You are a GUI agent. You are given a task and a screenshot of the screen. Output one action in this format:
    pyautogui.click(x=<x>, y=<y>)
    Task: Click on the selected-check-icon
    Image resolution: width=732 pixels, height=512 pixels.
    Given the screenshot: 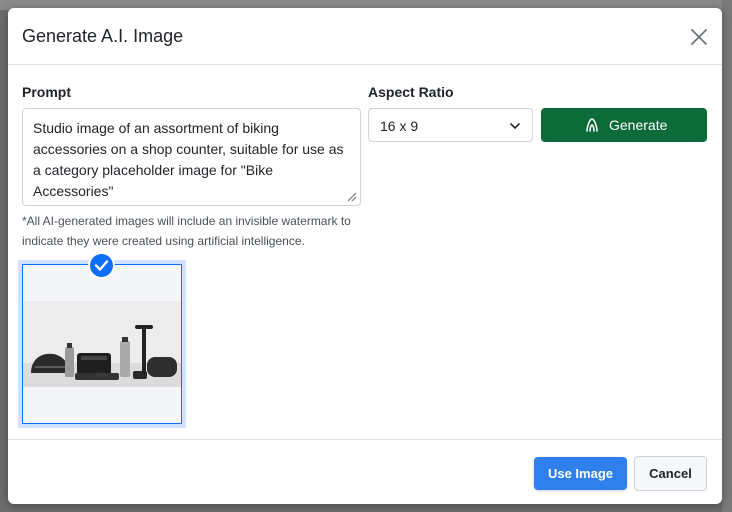 What is the action you would take?
    pyautogui.click(x=101, y=265)
    